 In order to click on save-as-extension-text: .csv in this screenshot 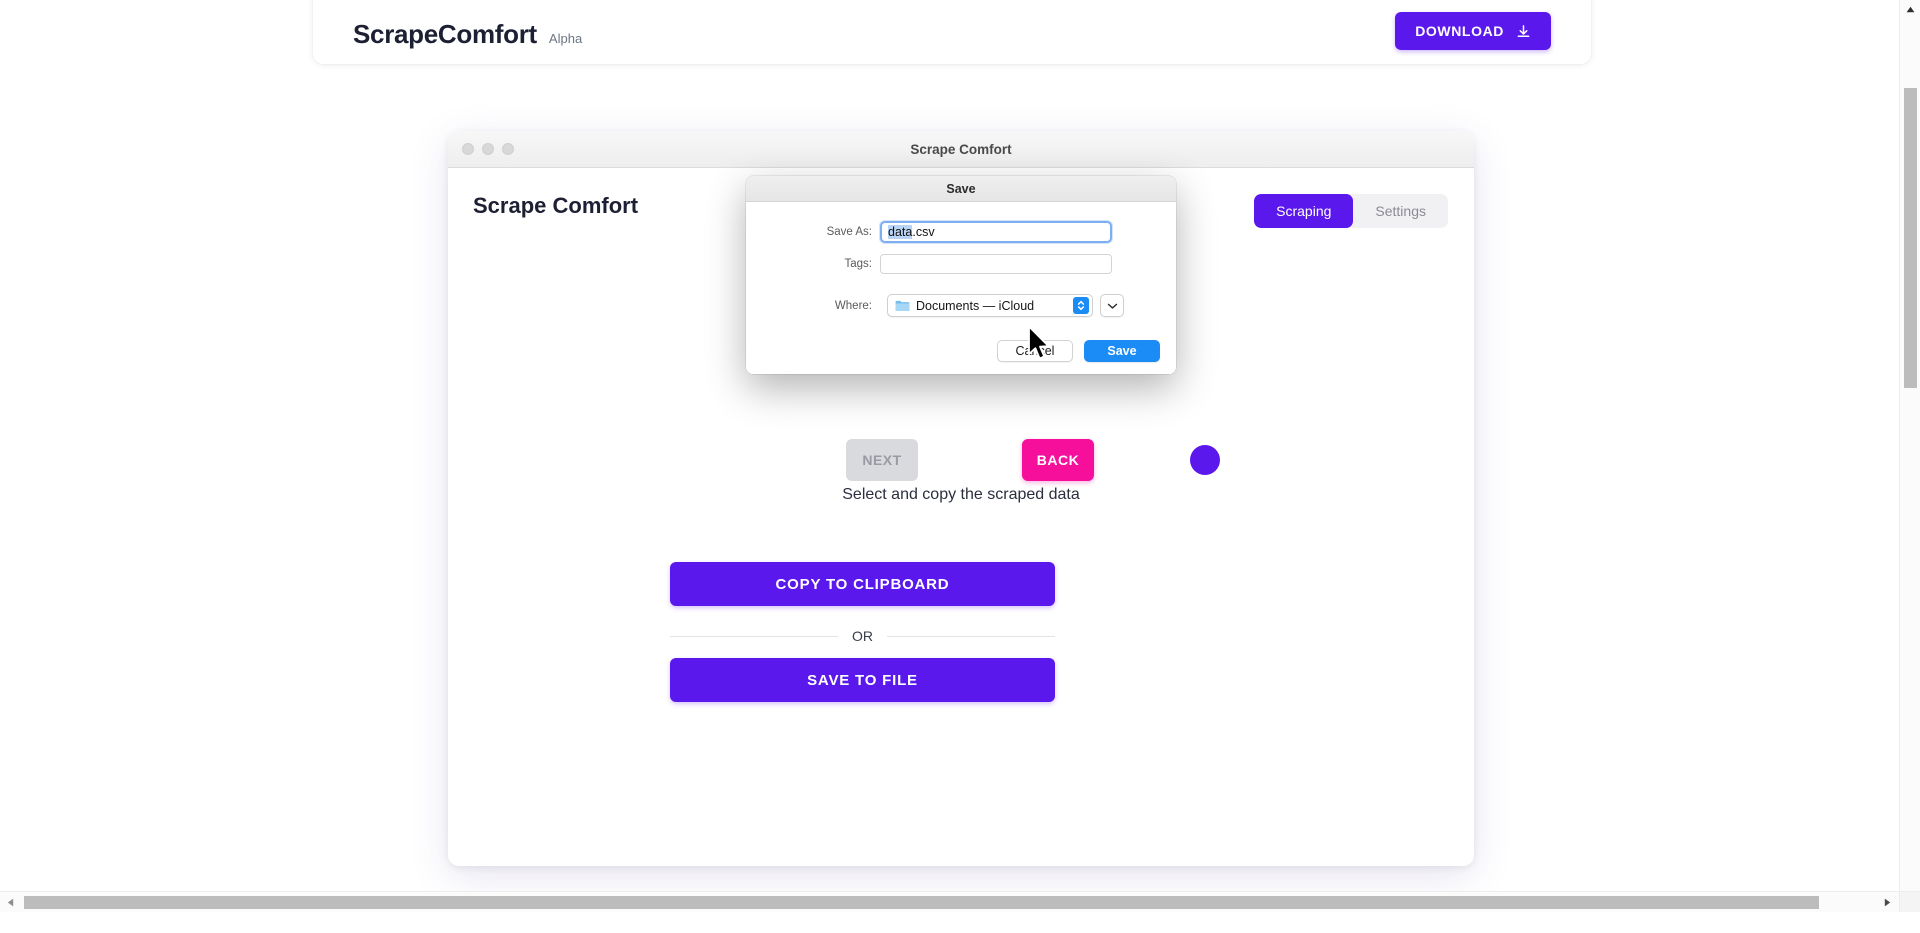, I will do `click(923, 232)`.